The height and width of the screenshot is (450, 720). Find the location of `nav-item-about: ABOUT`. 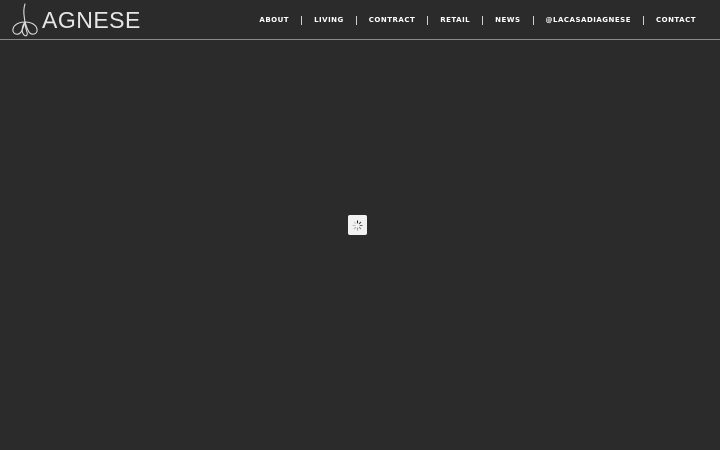

nav-item-about: ABOUT is located at coordinates (274, 20).